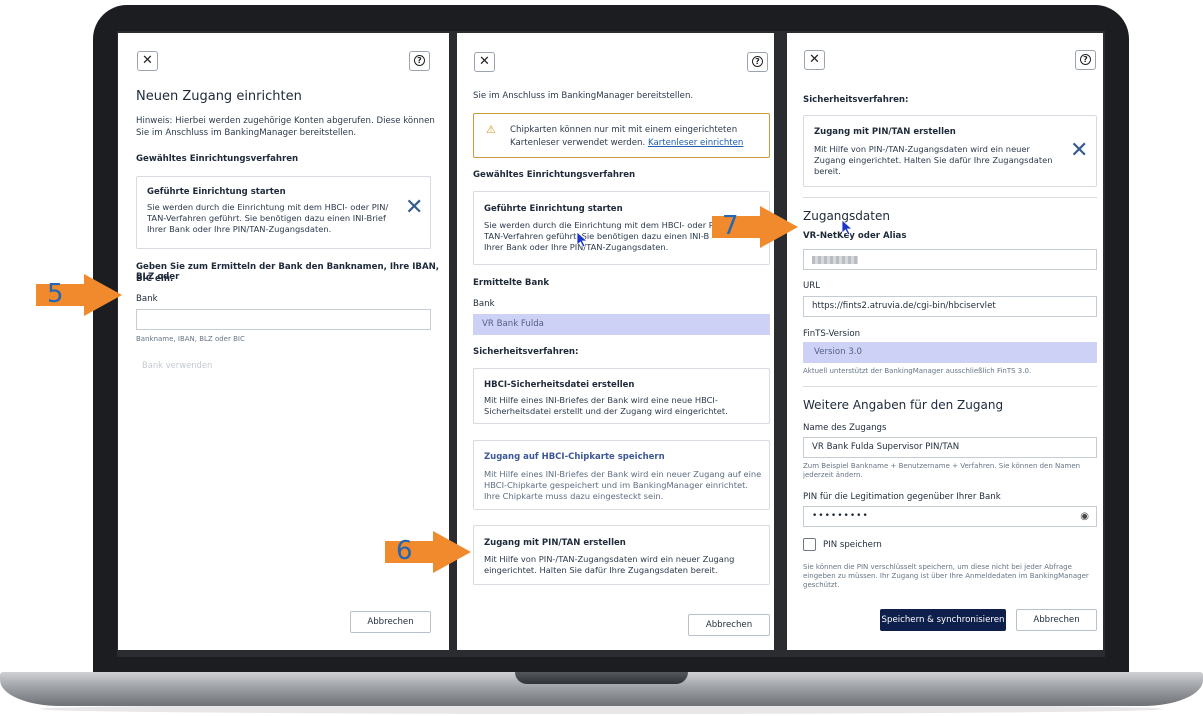 The width and height of the screenshot is (1203, 716). Describe the element at coordinates (832, 334) in the screenshot. I see `fints-label: FinTS-Version` at that location.